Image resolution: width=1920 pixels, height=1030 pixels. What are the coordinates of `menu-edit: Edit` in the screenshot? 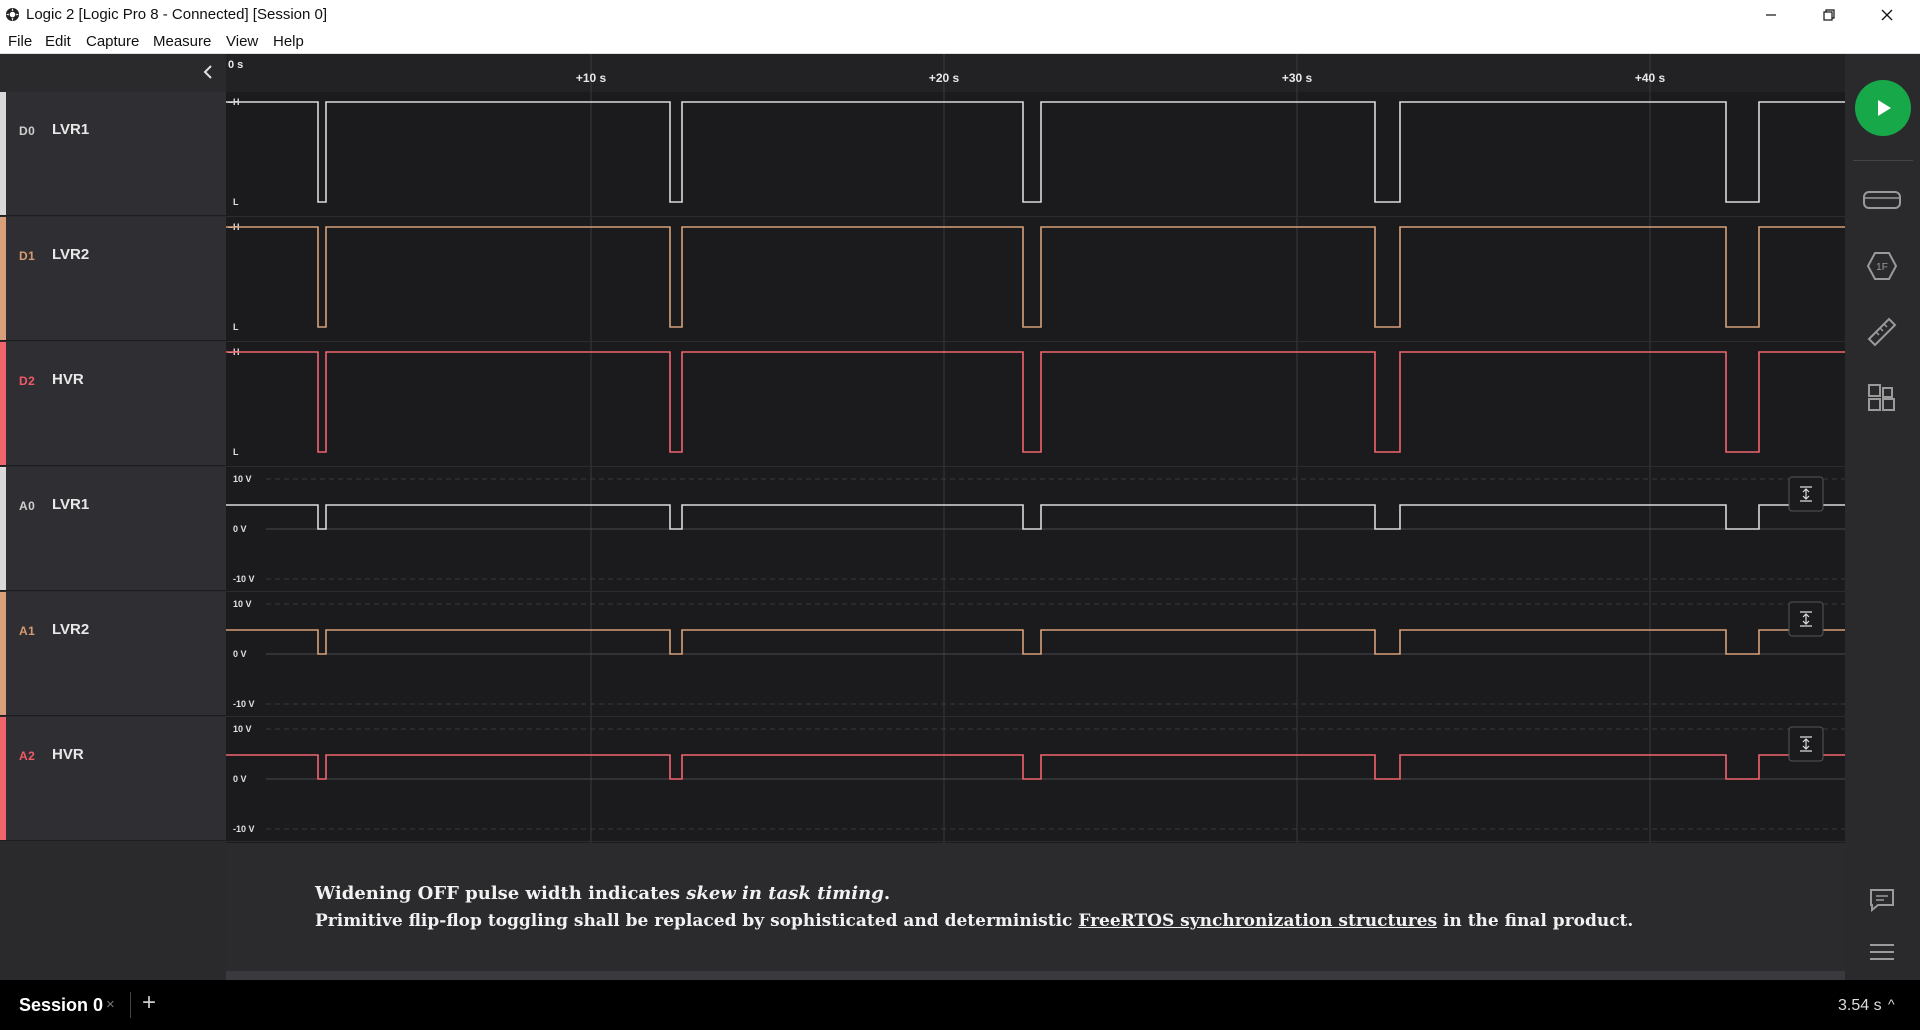 It's located at (58, 41).